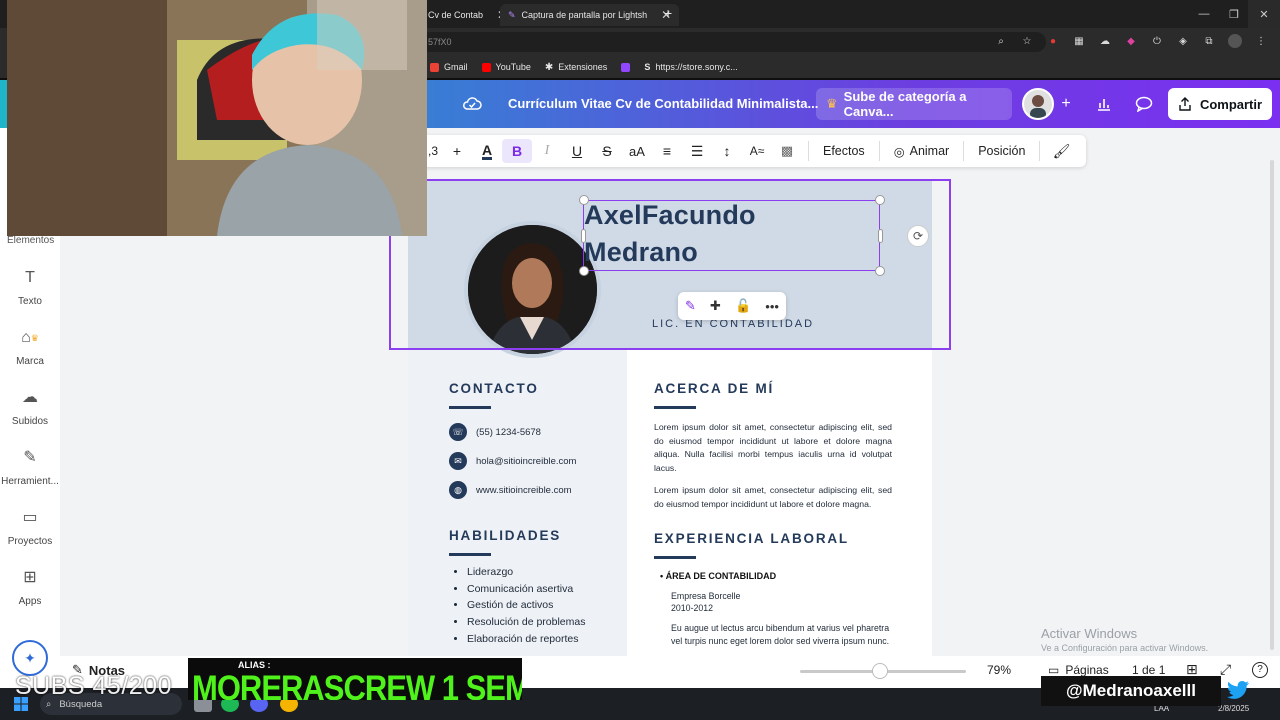  I want to click on contact-phone: ☏ (55) 1234-5678, so click(495, 432).